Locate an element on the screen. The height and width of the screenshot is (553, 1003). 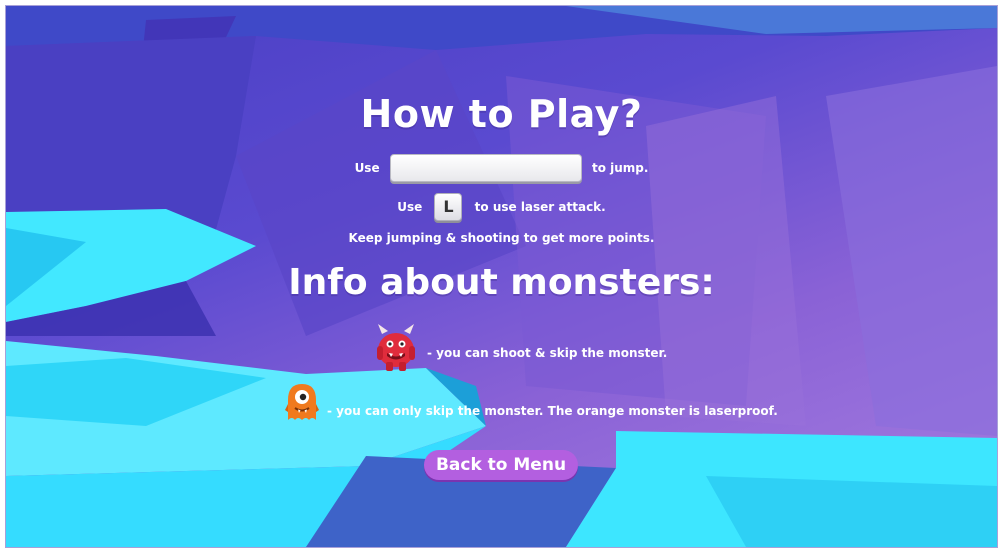
monsters-heading: Info about monsters: is located at coordinates (501, 282).